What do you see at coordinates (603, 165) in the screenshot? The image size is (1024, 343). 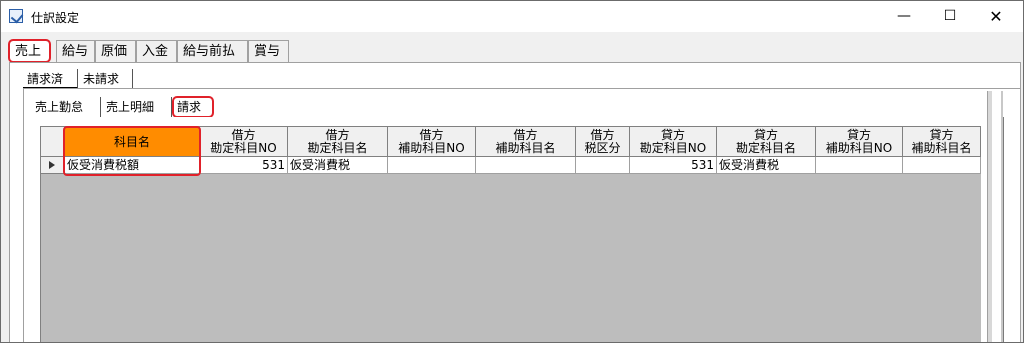 I see `cell-debit-tax` at bounding box center [603, 165].